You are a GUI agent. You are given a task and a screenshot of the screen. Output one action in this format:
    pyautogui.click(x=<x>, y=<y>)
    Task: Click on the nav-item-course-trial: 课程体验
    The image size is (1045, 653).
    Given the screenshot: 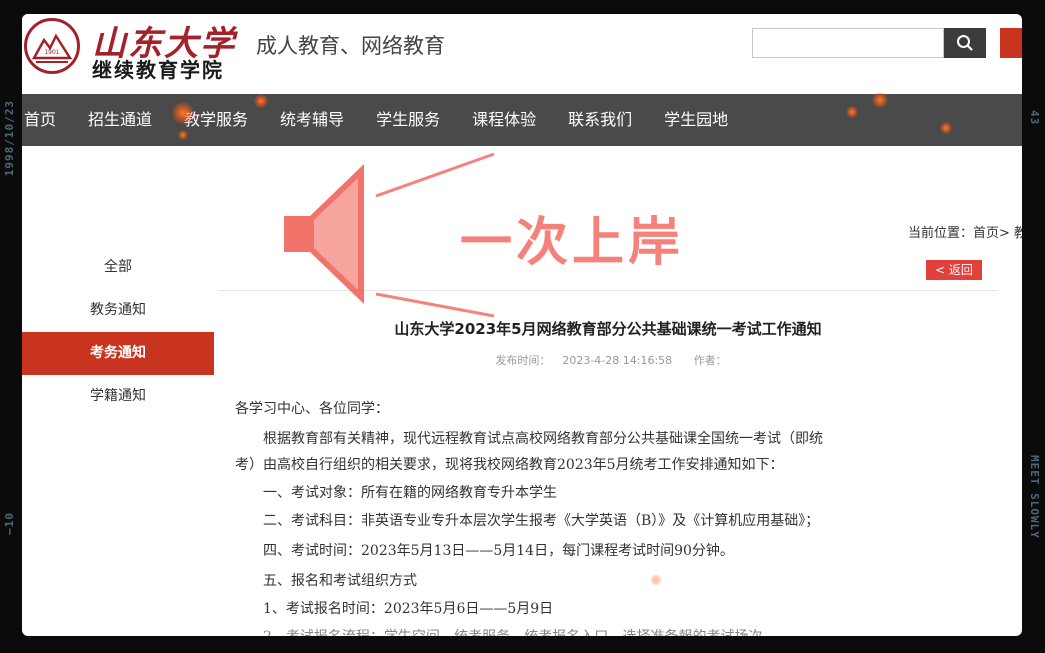 What is the action you would take?
    pyautogui.click(x=504, y=120)
    